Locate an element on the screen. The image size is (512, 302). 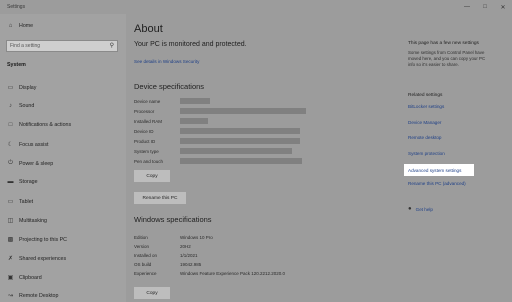
sidebar-item-label: Projecting to this PC is located at coordinates (43, 239).